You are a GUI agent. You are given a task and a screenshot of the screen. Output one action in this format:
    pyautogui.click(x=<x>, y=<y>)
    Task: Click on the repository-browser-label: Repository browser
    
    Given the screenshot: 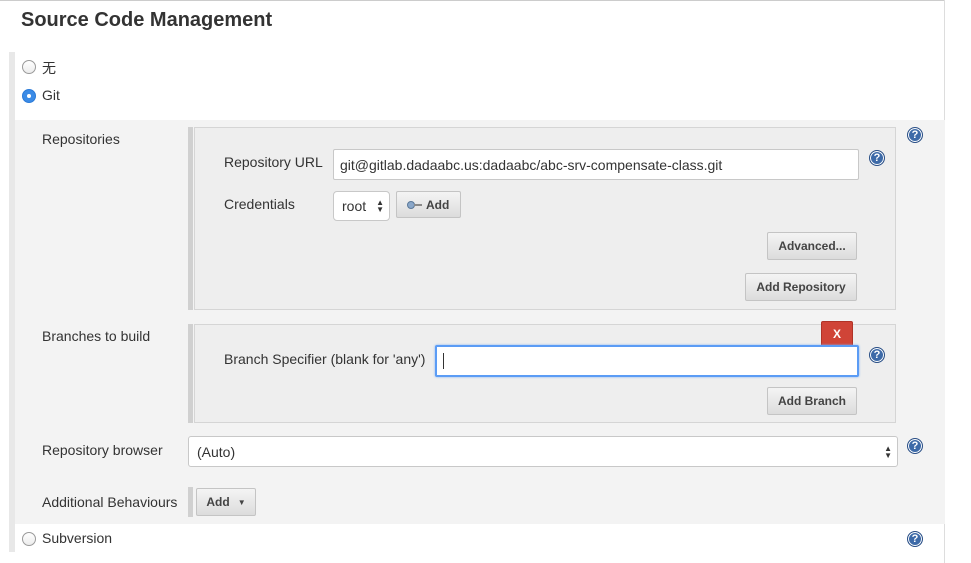 What is the action you would take?
    pyautogui.click(x=102, y=450)
    